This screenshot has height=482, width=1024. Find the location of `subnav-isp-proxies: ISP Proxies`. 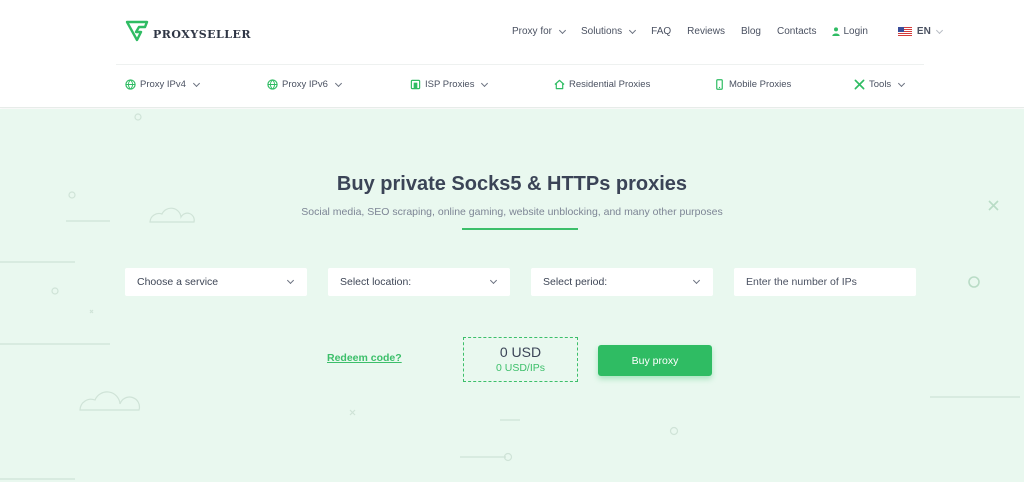

subnav-isp-proxies: ISP Proxies is located at coordinates (449, 84).